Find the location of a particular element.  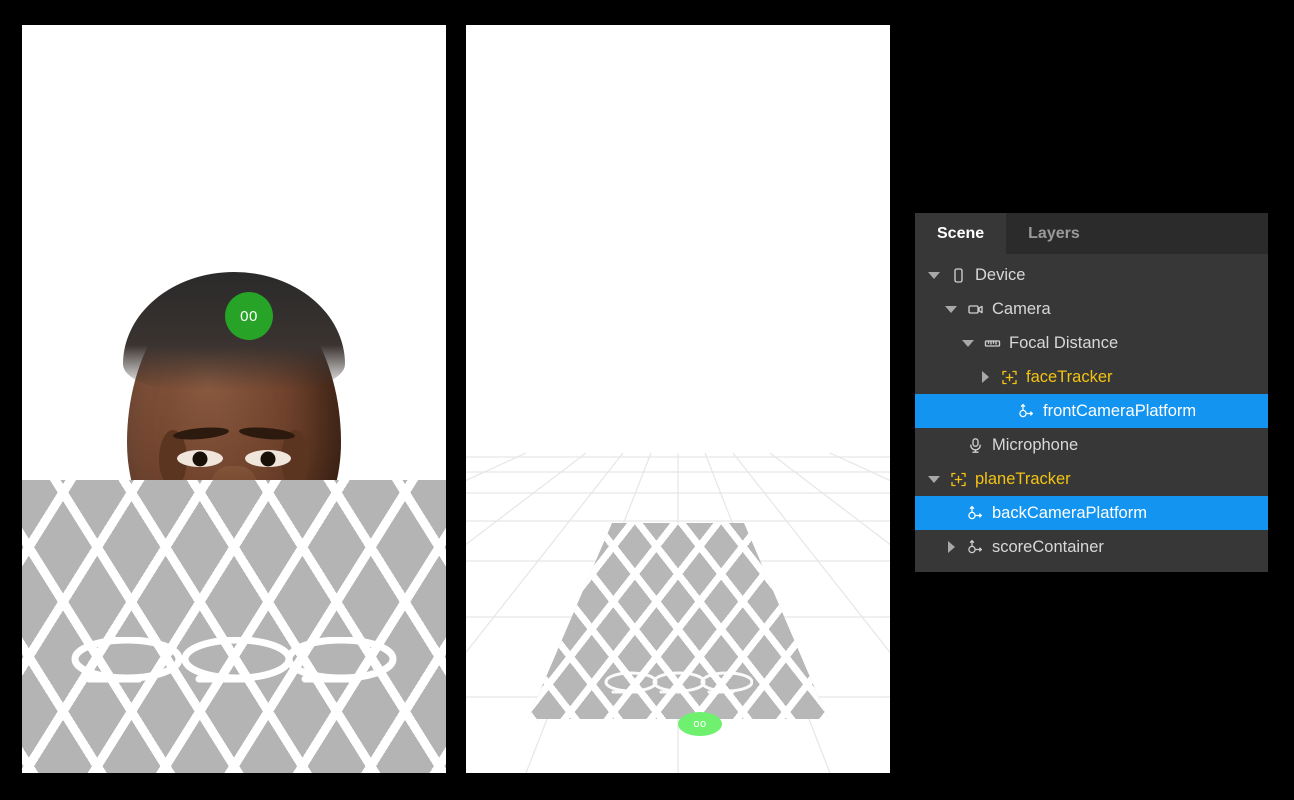

scene-tree-label: faceTracker is located at coordinates (1069, 376).